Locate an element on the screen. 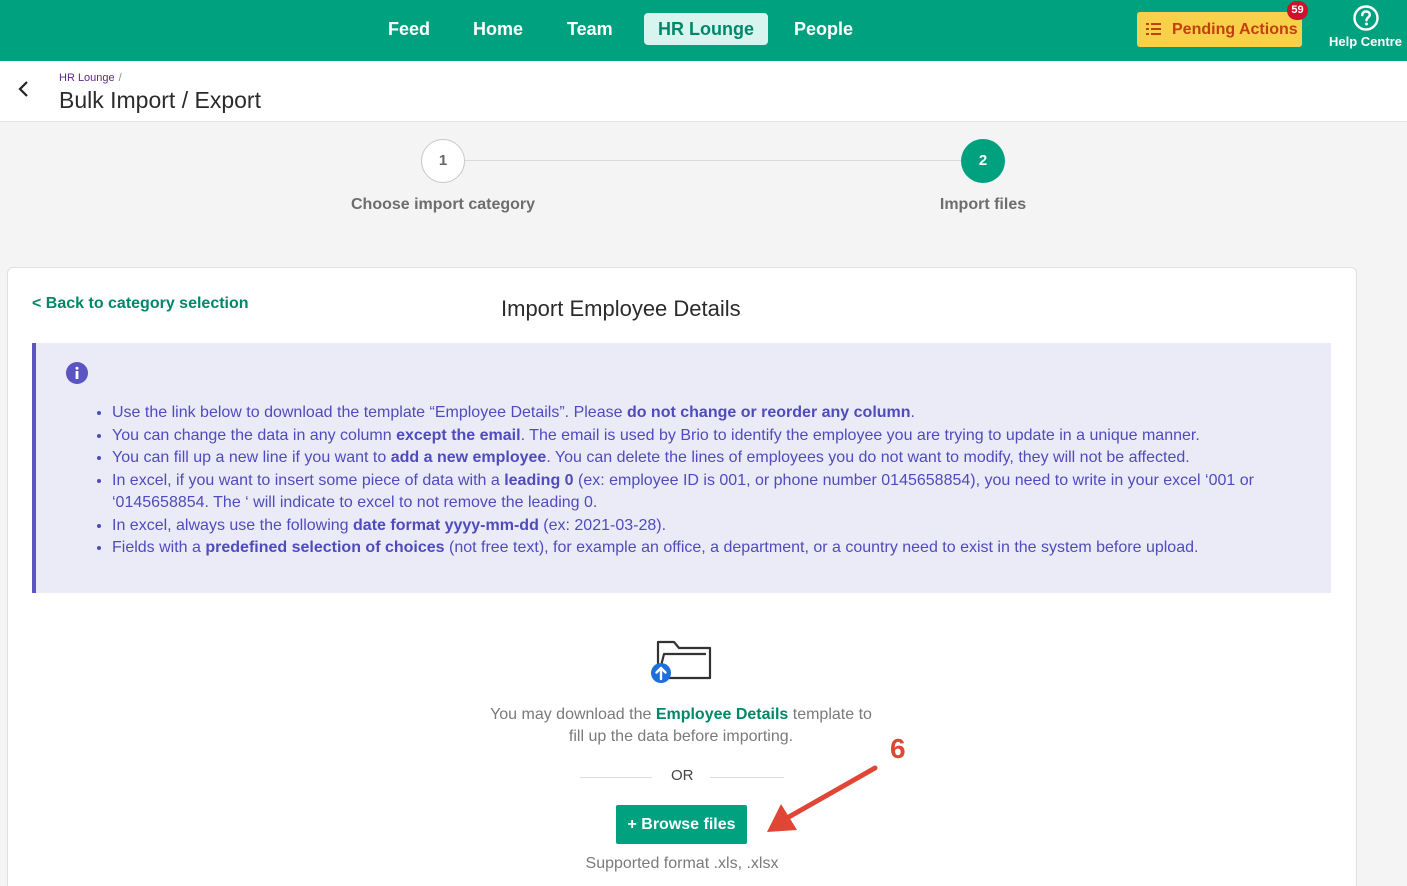  info-text: In excel, always use the following is located at coordinates (233, 525).